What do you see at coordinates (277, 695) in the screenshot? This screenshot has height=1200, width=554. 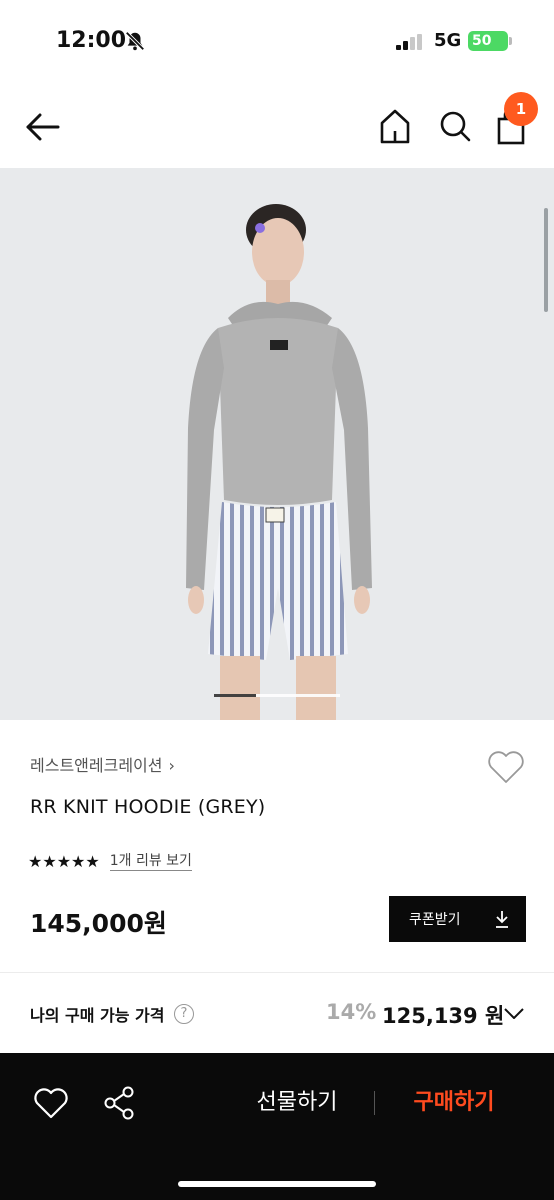 I see `carousel-pager` at bounding box center [277, 695].